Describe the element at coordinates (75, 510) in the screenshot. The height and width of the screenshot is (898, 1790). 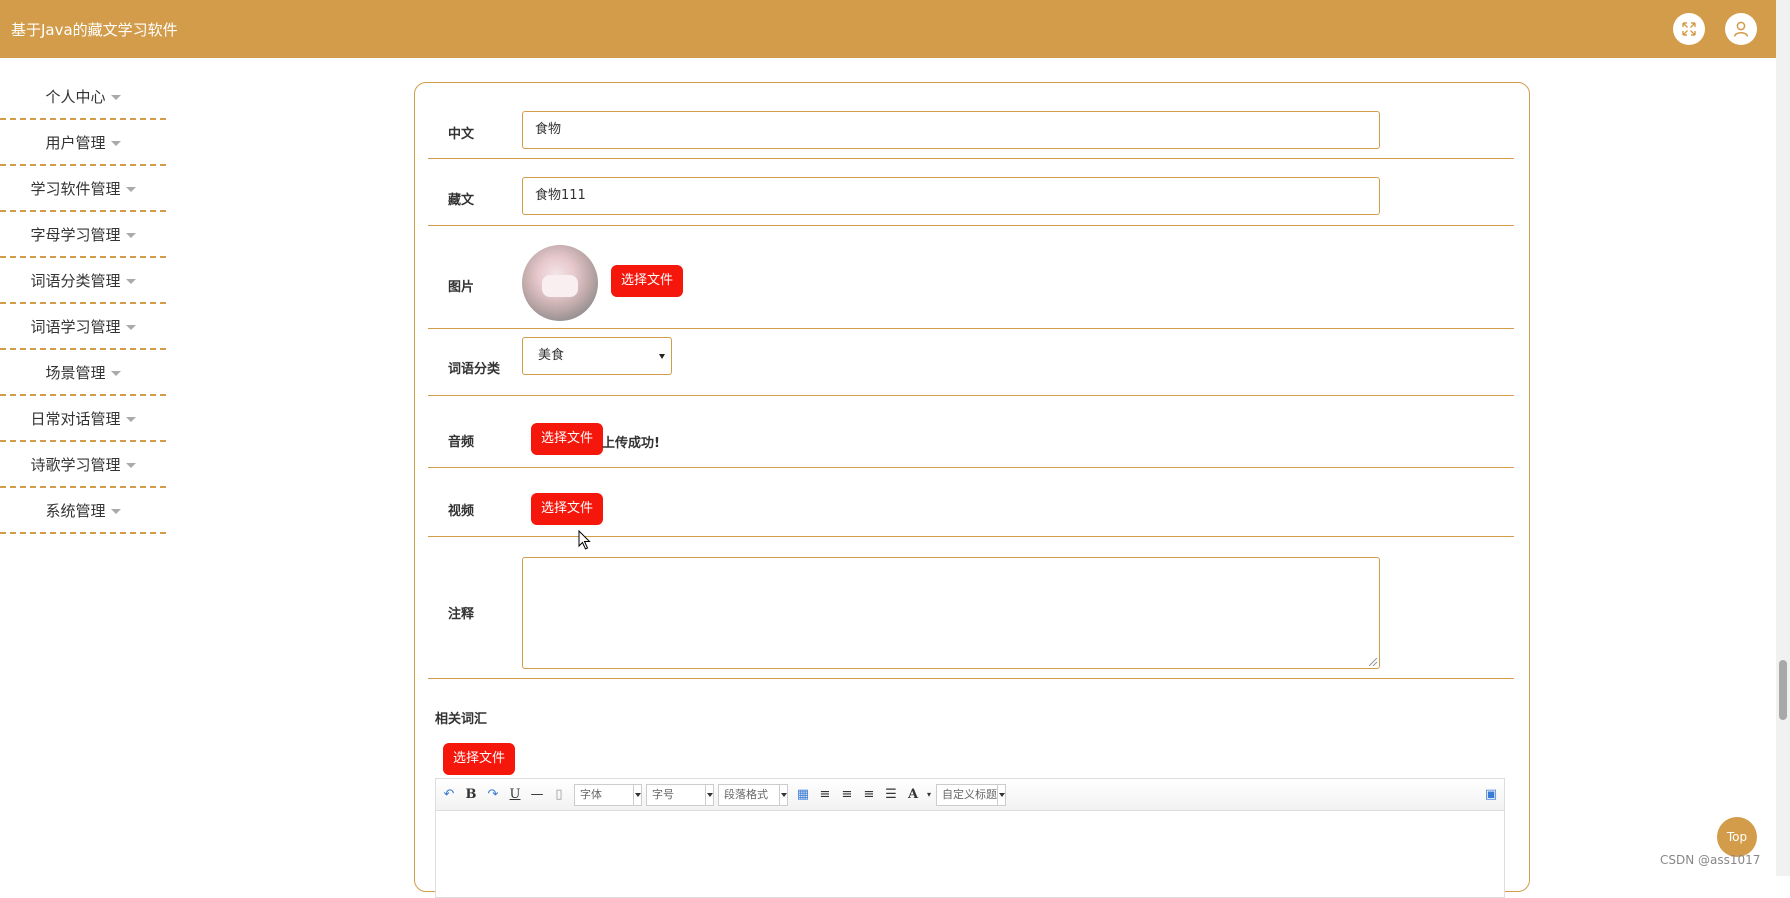
I see `sidebar-item-label: 系统管理` at that location.